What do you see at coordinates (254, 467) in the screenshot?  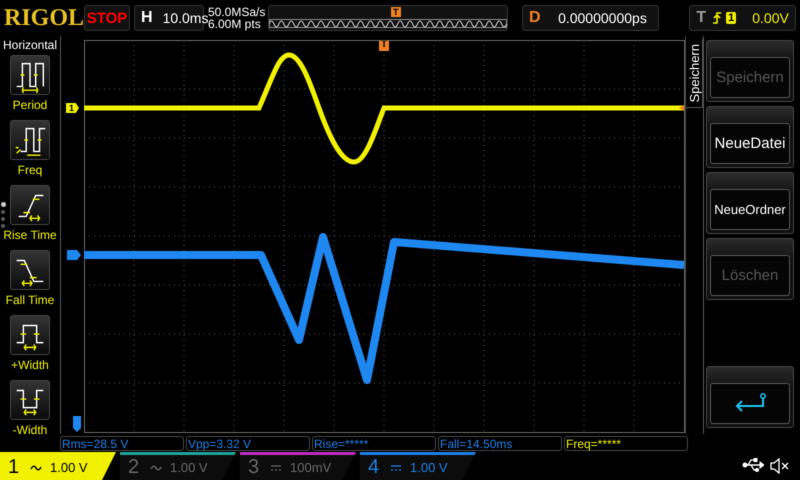 I see `channel-number: 3` at bounding box center [254, 467].